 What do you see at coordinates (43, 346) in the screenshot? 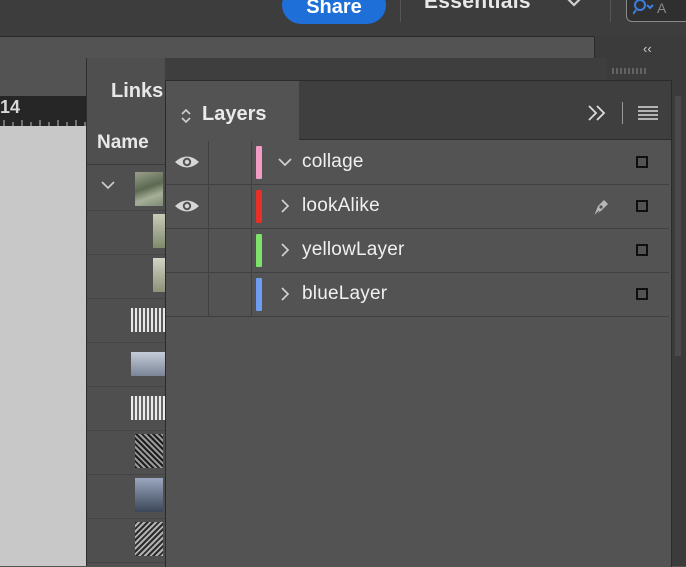
I see `document-canvas` at bounding box center [43, 346].